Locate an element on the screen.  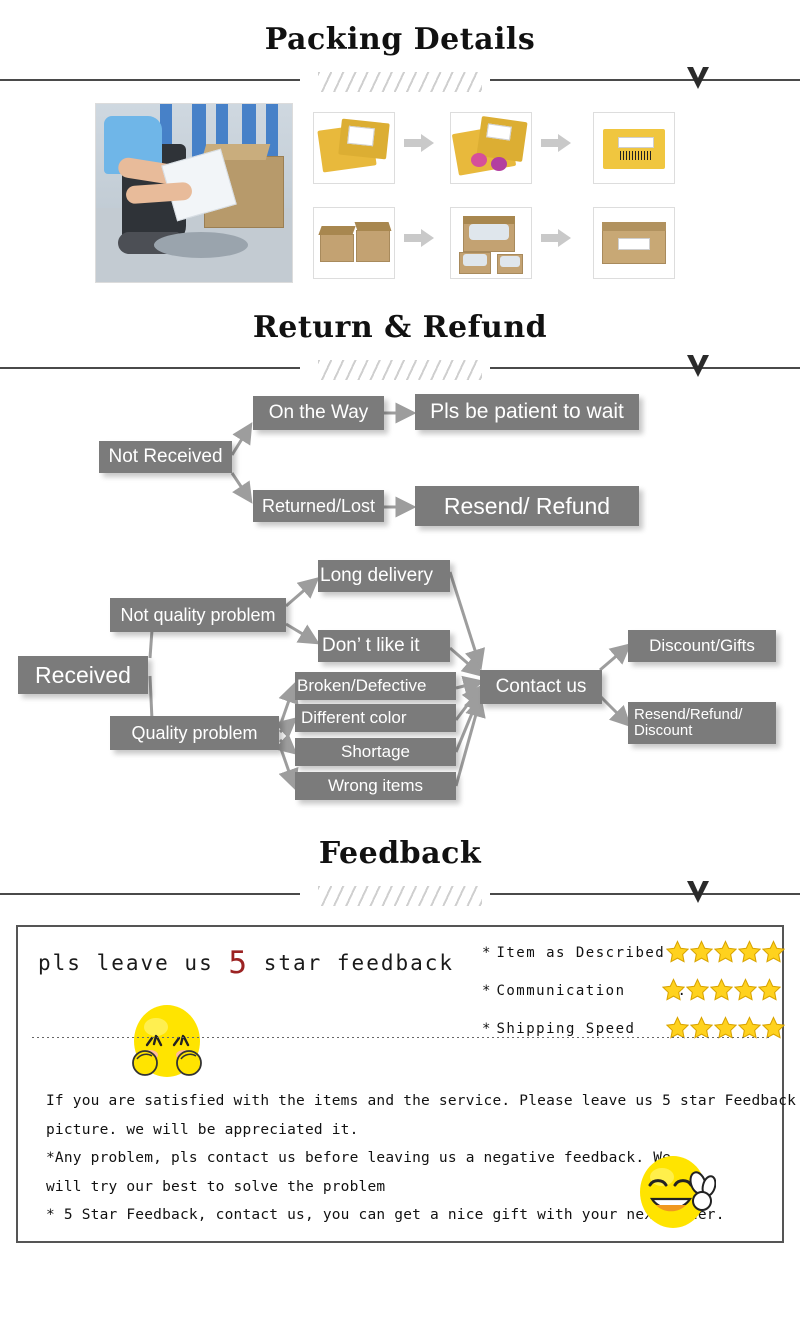
feedback-body-line: picture. we will be appreciated it. is located at coordinates (202, 1129).